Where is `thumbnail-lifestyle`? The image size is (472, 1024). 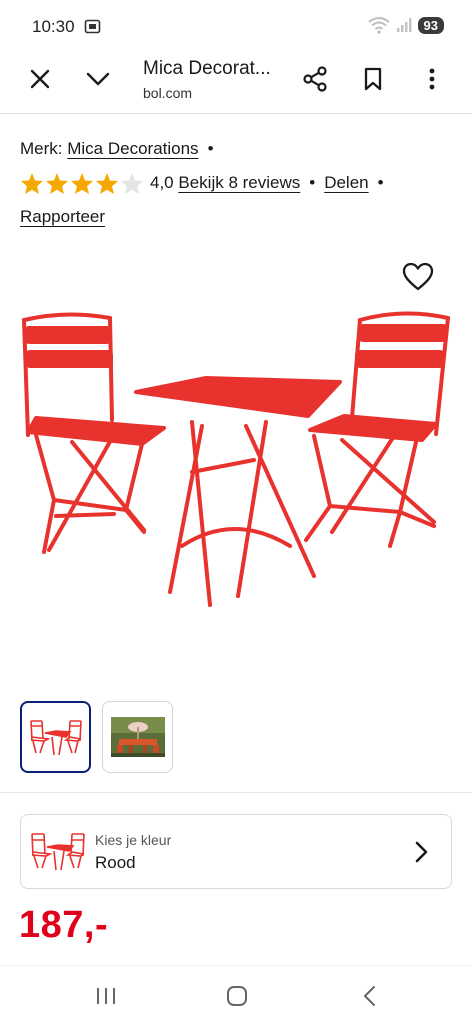 thumbnail-lifestyle is located at coordinates (137, 737).